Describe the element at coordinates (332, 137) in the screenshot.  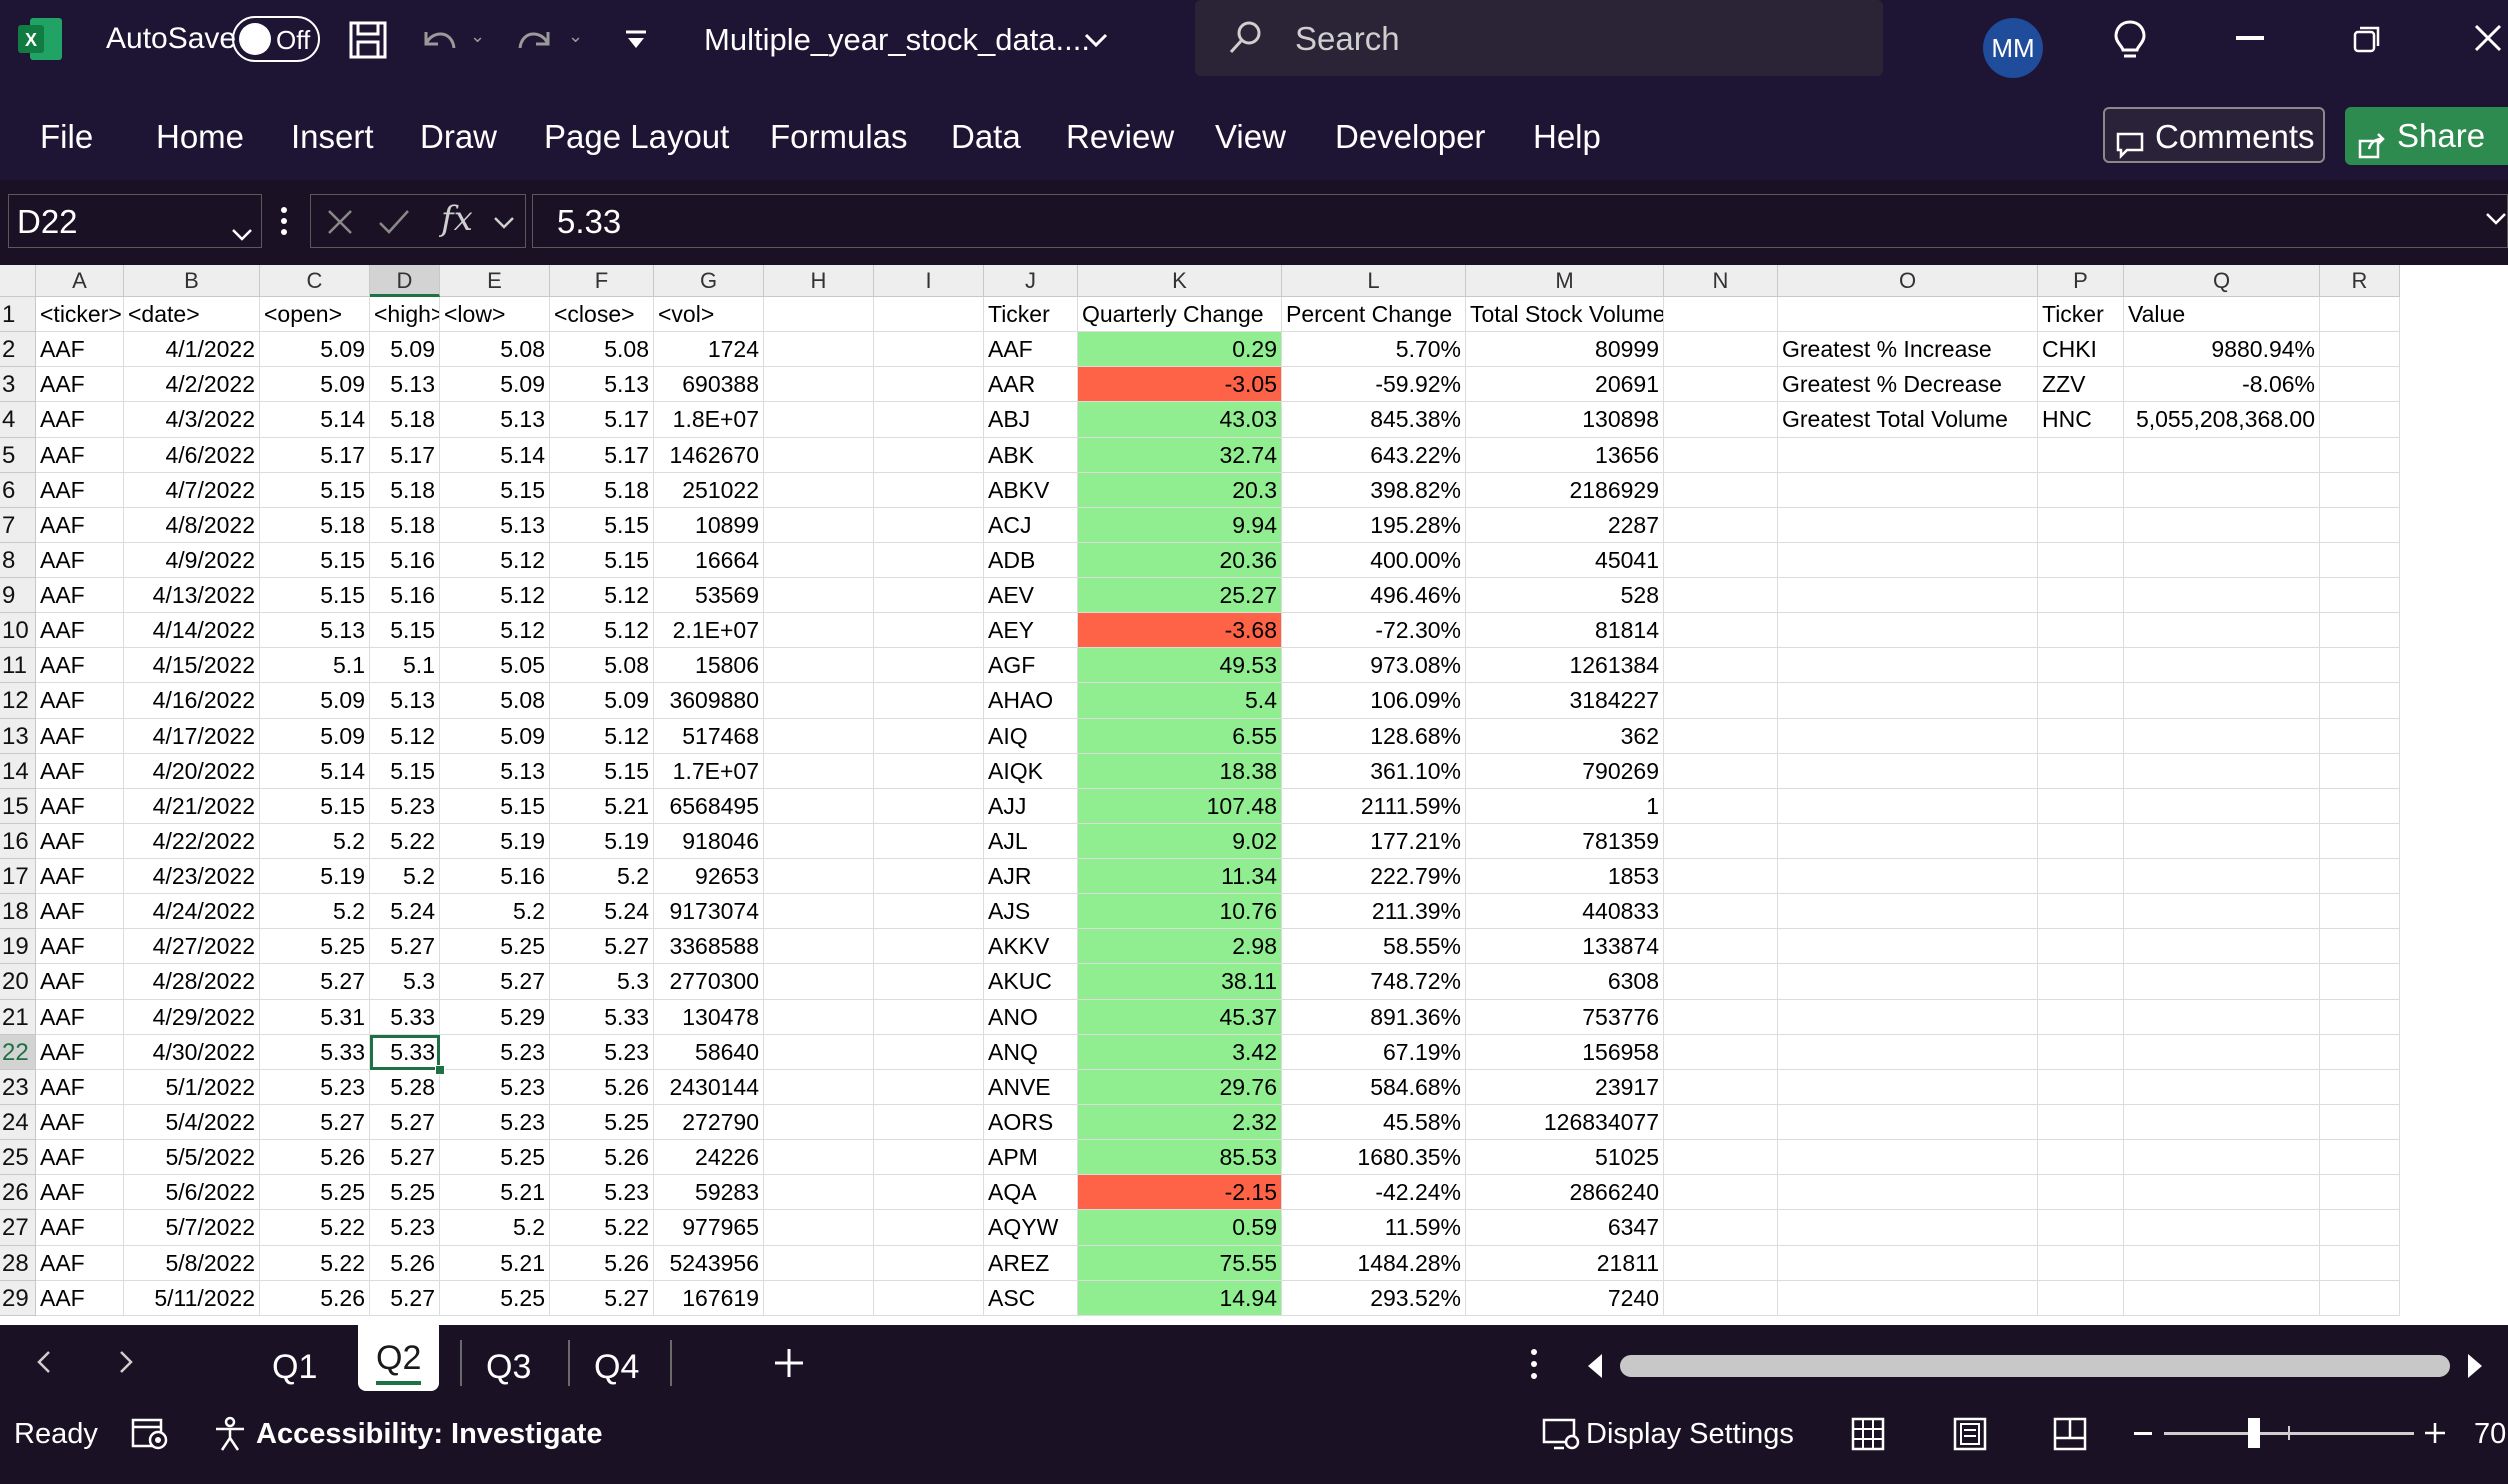
I see `tab-insert: Insert` at that location.